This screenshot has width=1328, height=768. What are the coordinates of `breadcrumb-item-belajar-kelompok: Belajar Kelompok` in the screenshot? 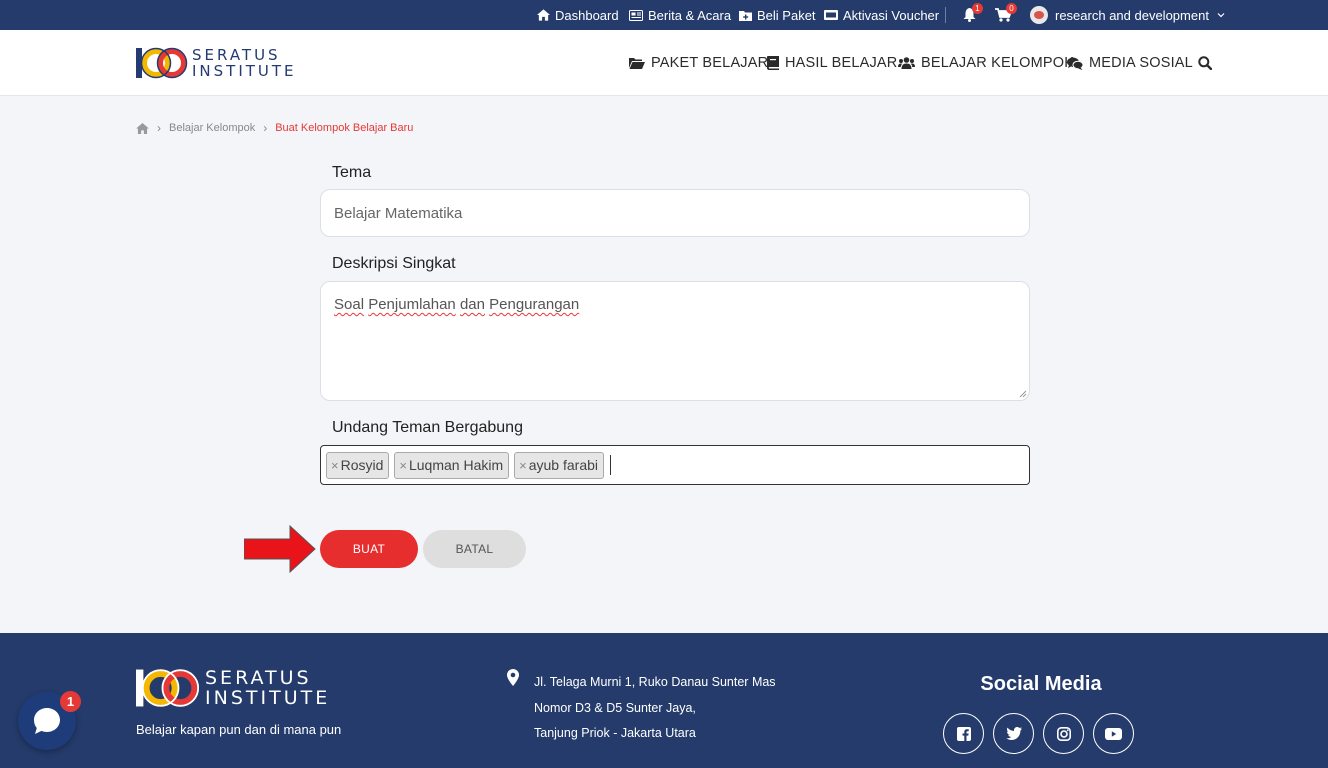 It's located at (212, 128).